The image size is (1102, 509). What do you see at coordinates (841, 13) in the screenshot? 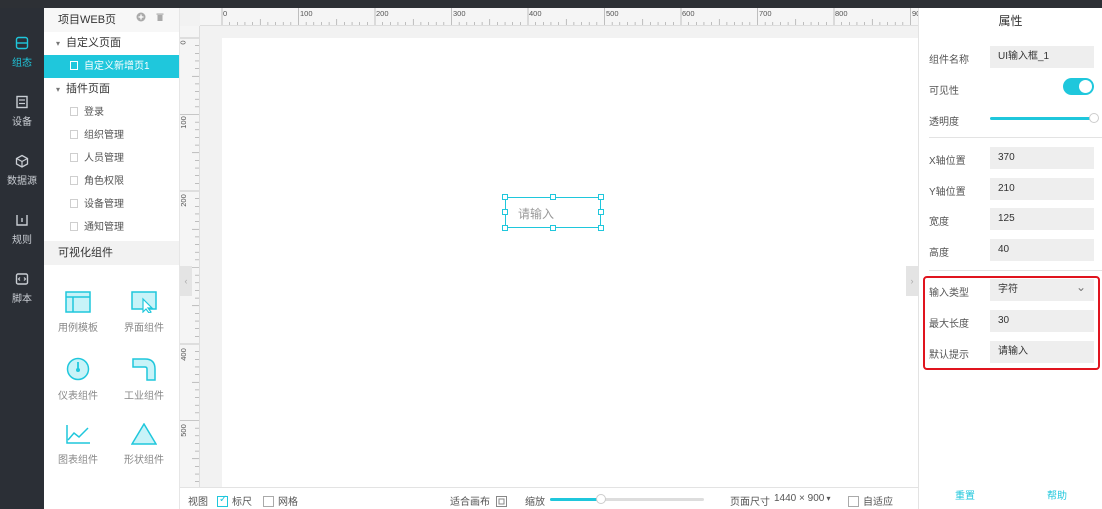
I see `ruler-tick-label: 800` at bounding box center [841, 13].